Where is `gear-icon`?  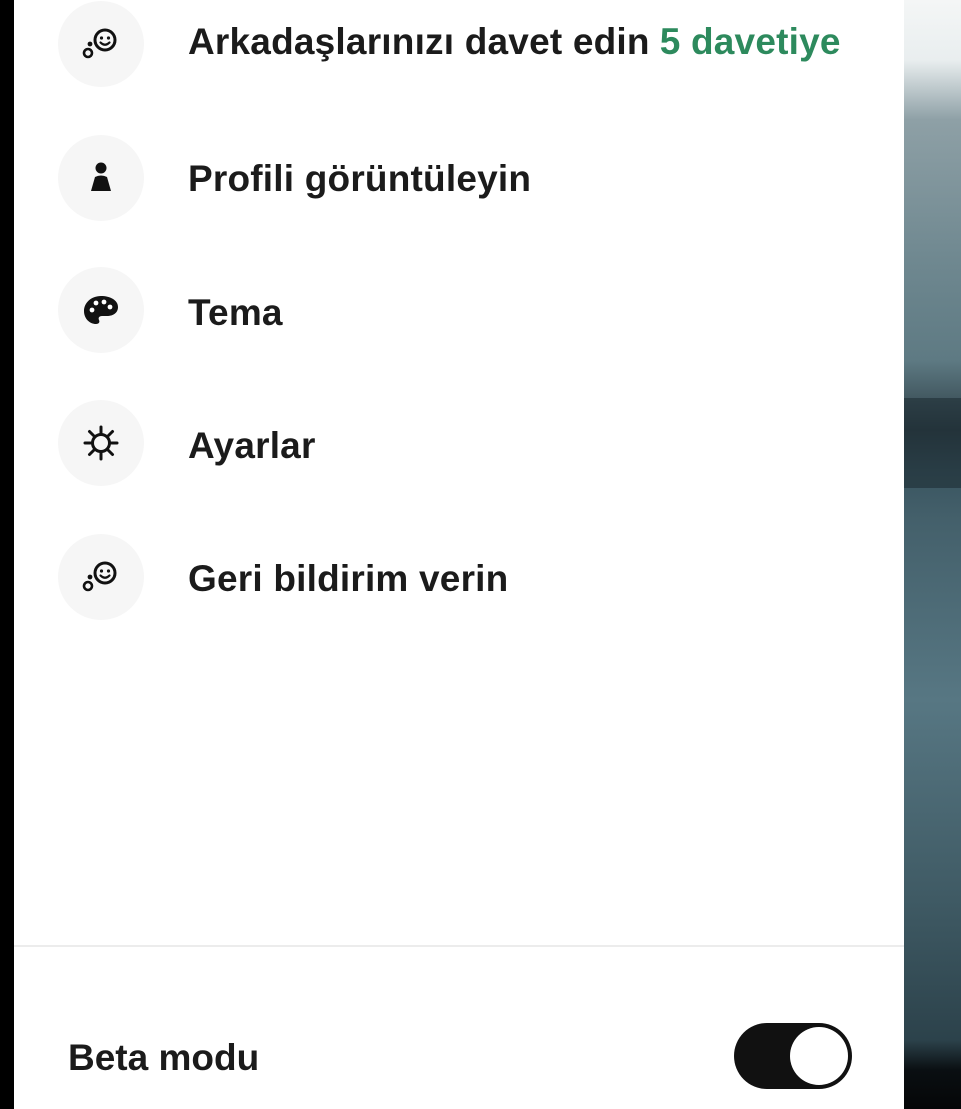
gear-icon is located at coordinates (101, 443).